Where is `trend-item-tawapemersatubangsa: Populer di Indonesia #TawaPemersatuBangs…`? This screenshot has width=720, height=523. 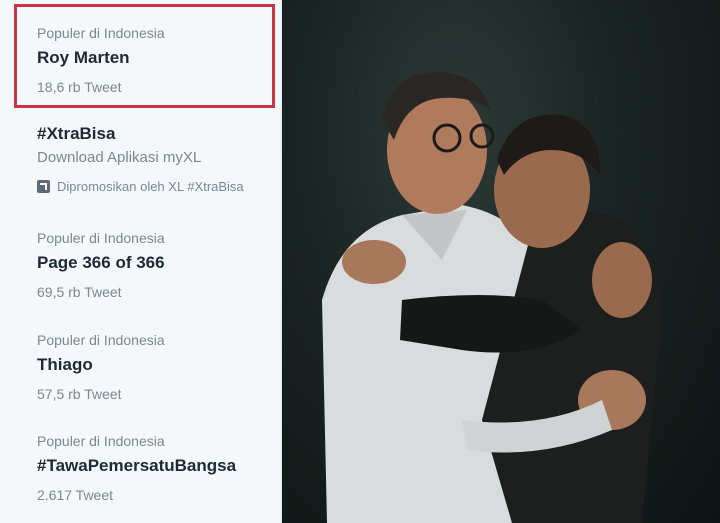 trend-item-tawapemersatubangsa: Populer di Indonesia #TawaPemersatuBangs… is located at coordinates (149, 469).